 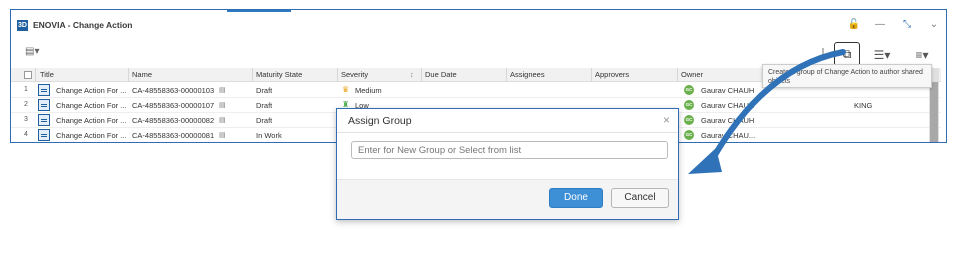 I want to click on name-cell: CA-48558363-00000081, so click(x=173, y=135).